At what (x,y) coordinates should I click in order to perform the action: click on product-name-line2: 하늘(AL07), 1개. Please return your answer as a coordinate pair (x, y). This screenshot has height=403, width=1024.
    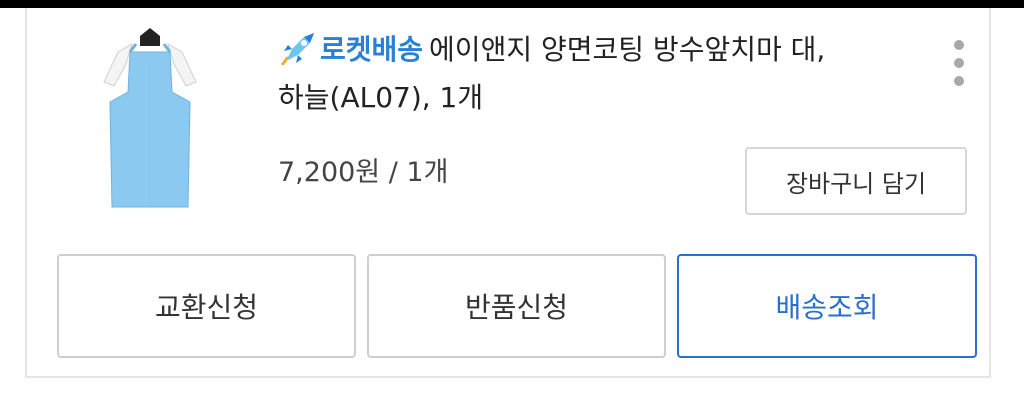
    Looking at the image, I should click on (381, 97).